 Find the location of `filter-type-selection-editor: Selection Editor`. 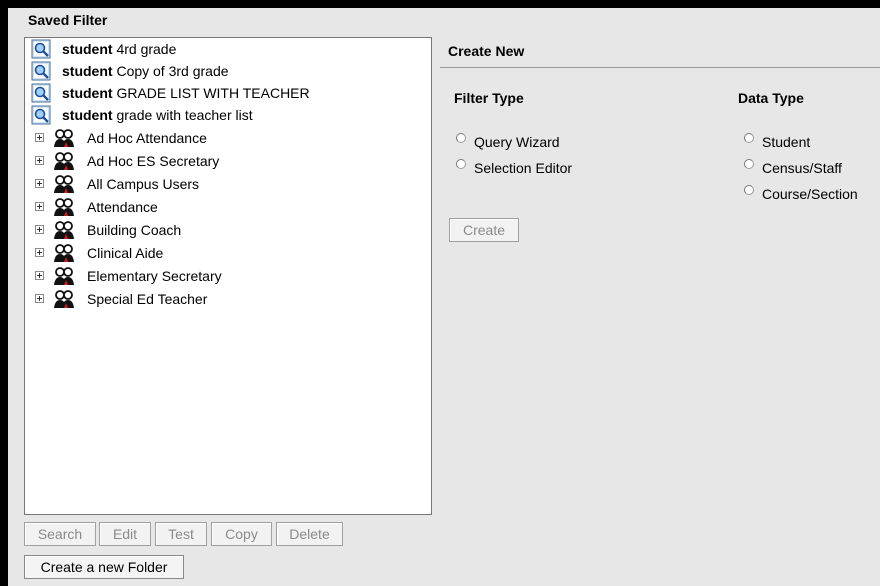

filter-type-selection-editor: Selection Editor is located at coordinates (514, 167).